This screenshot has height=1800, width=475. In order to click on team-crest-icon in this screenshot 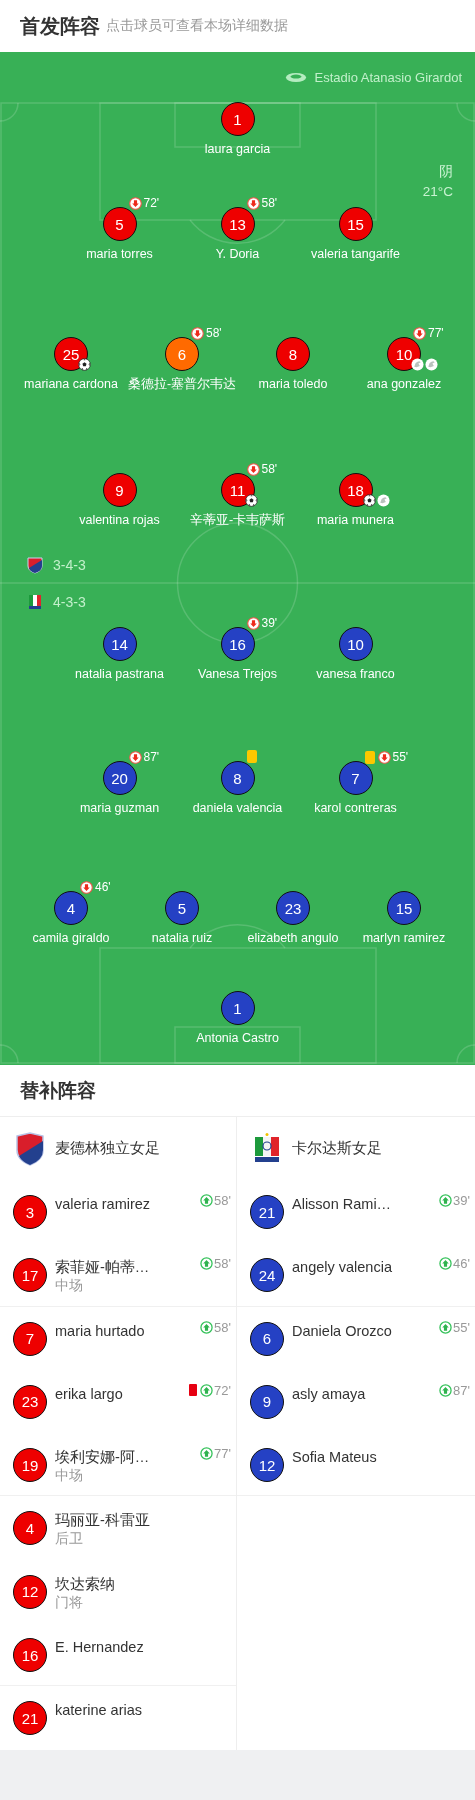, I will do `click(35, 602)`.